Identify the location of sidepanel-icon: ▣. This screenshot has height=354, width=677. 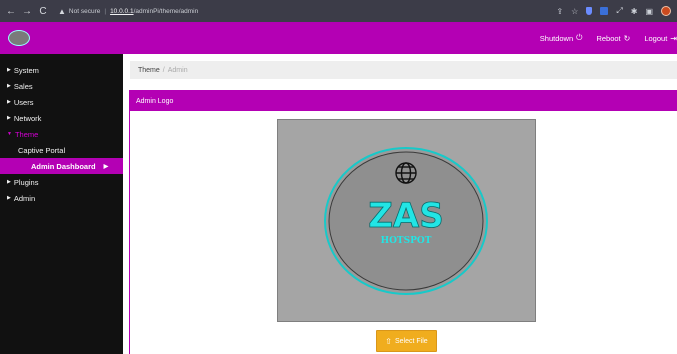
(649, 11).